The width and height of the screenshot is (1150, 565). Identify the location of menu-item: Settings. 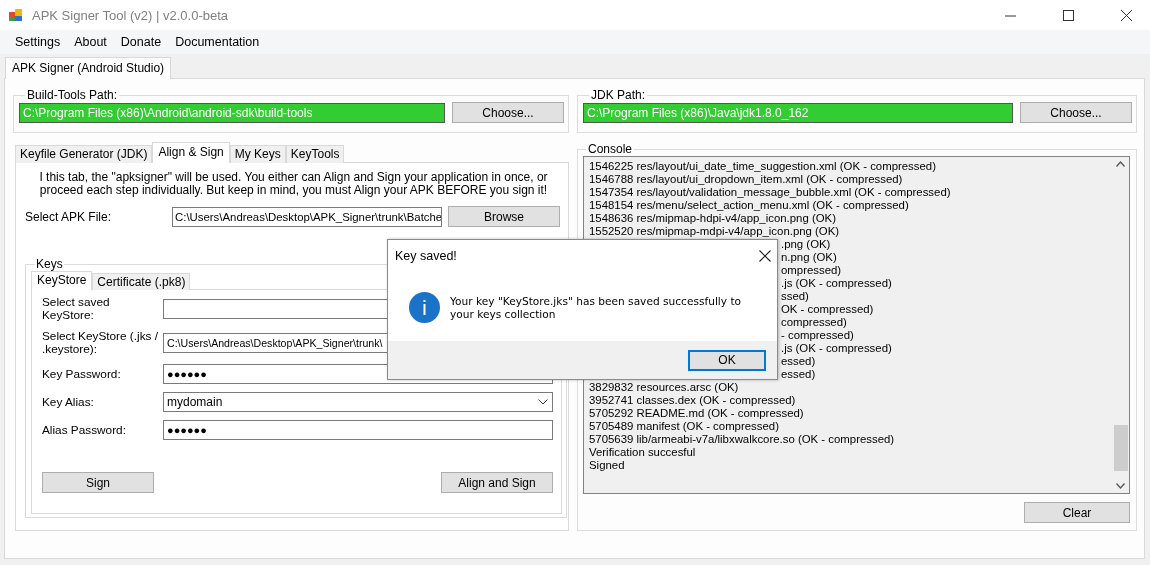
(38, 42).